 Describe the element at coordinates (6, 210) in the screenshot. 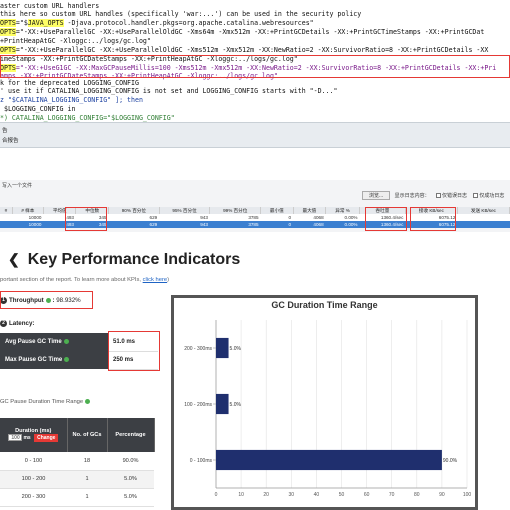

I see `agg-header-cell: #` at that location.